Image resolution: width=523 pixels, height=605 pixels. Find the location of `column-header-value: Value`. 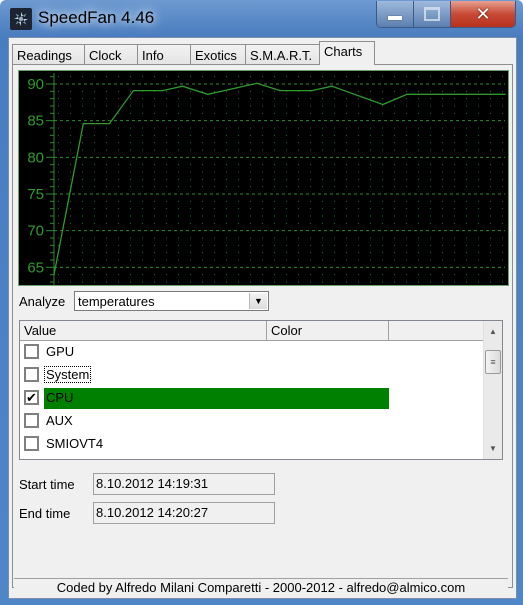

column-header-value: Value is located at coordinates (143, 330).